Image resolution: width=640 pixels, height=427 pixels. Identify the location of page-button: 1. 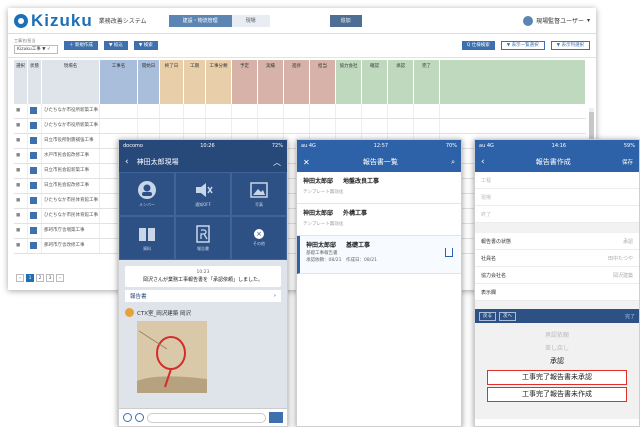
(30, 278).